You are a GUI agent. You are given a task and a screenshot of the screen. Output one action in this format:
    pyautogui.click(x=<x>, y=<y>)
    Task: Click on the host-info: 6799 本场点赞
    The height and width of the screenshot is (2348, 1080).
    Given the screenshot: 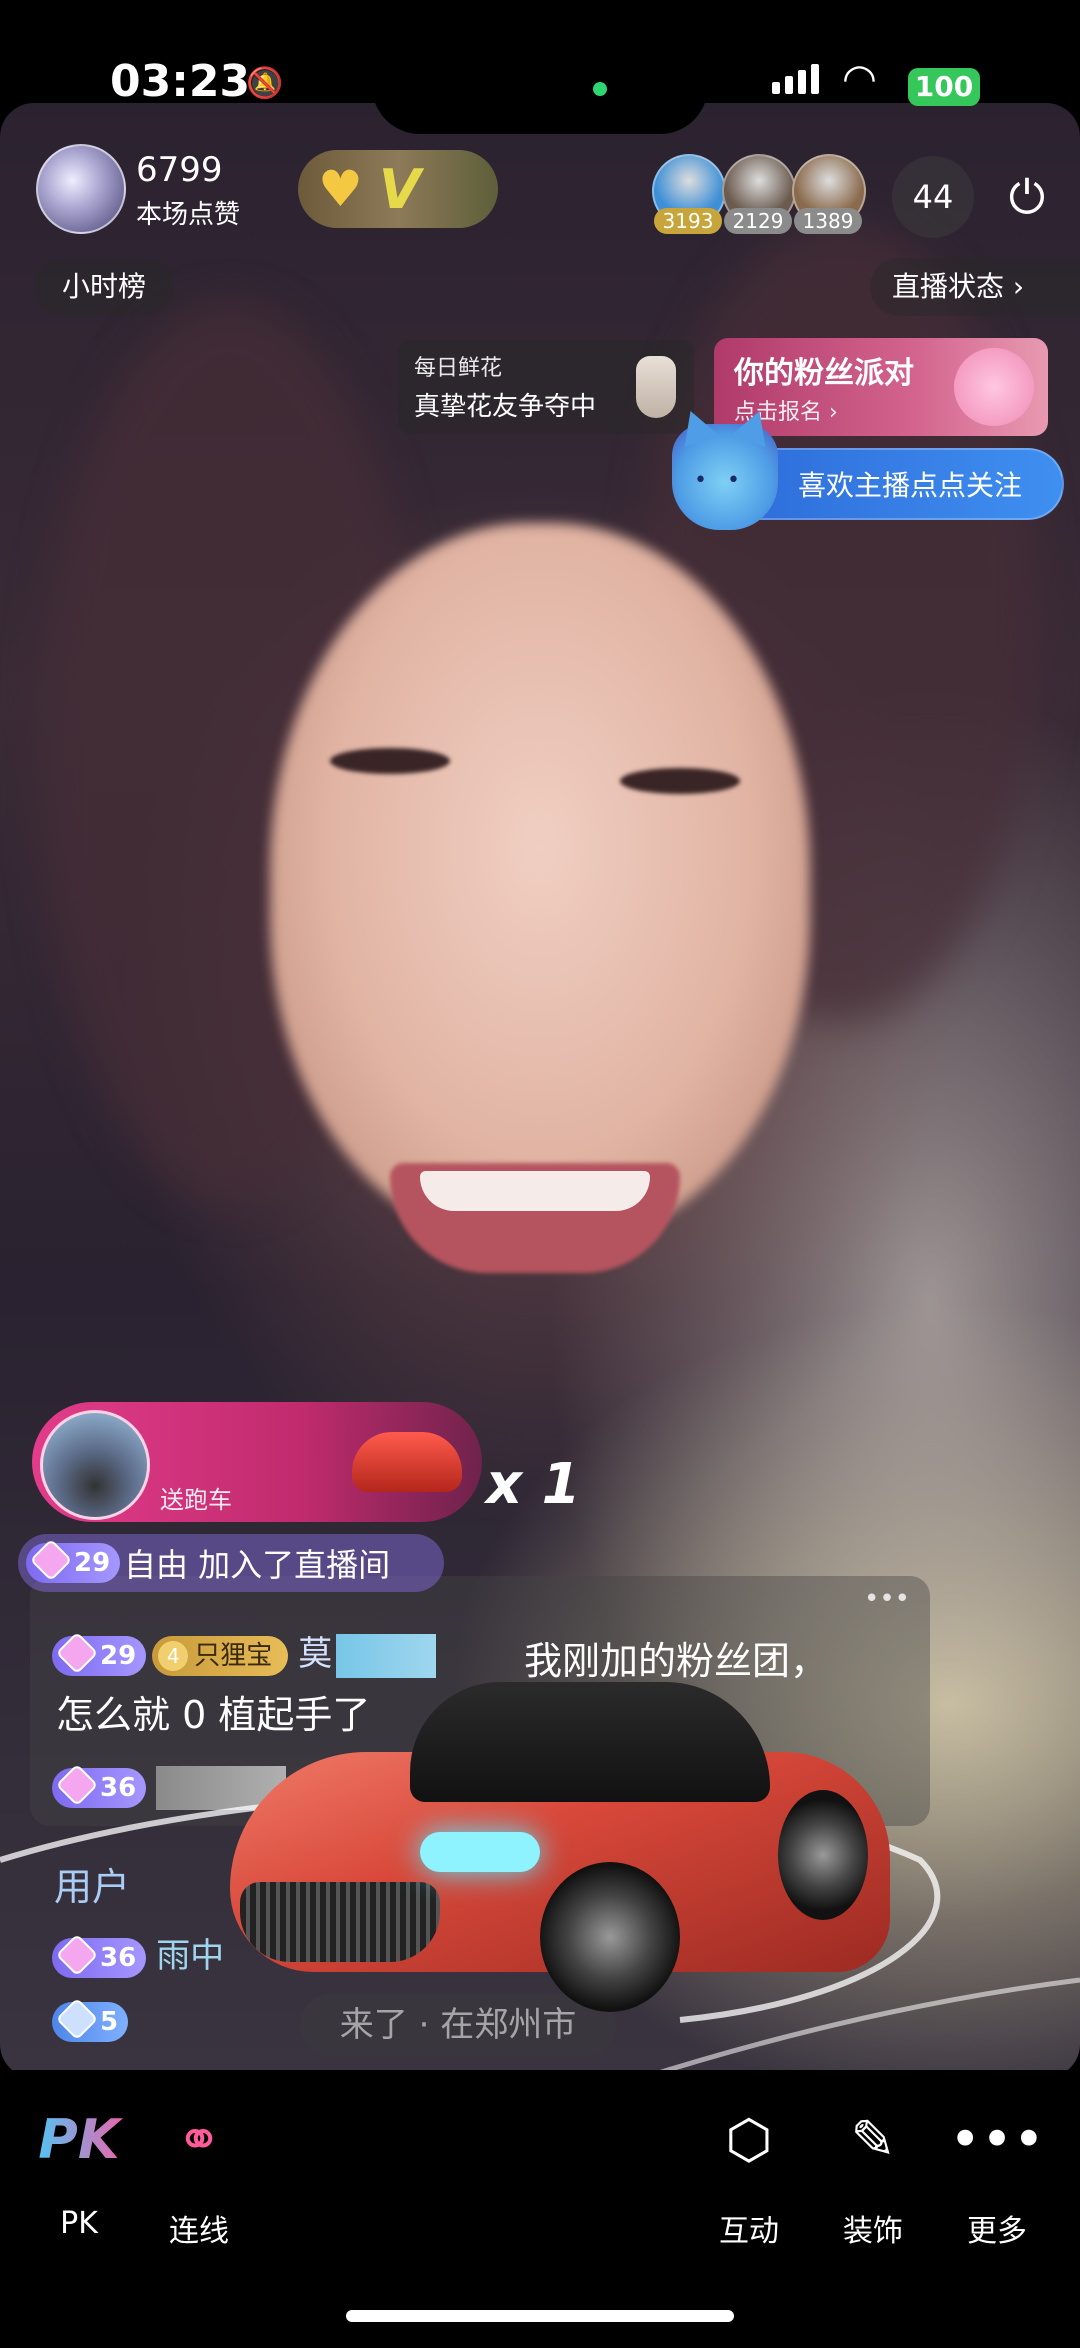 What is the action you would take?
    pyautogui.click(x=140, y=187)
    